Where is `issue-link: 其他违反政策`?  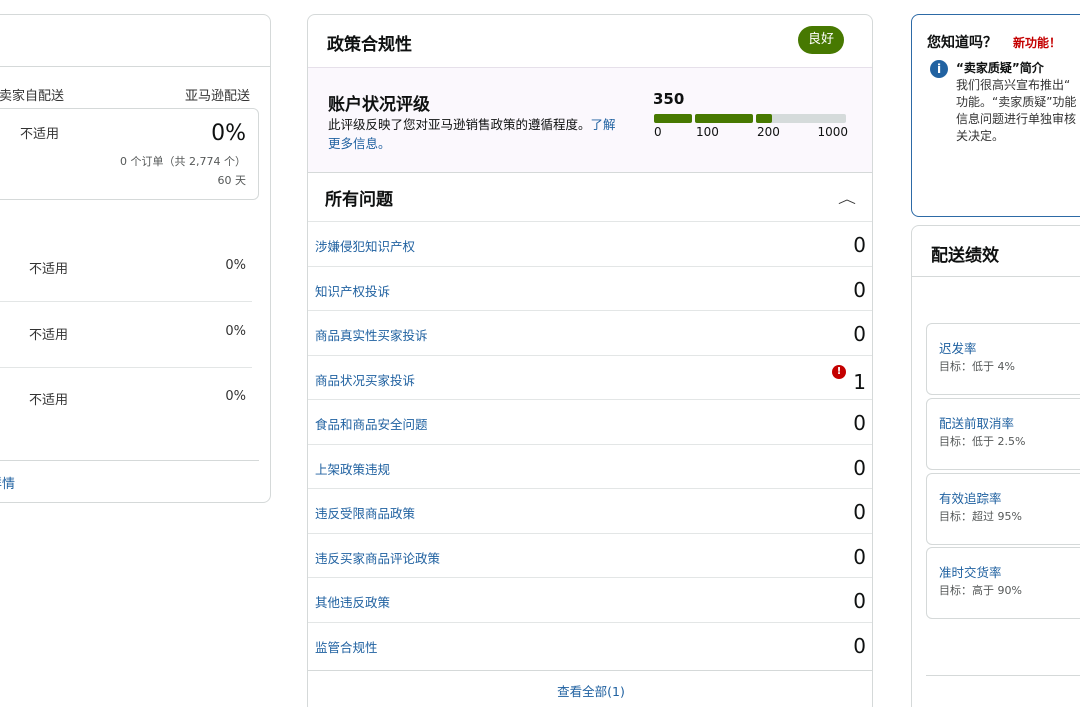
issue-link: 其他违反政策 is located at coordinates (352, 601).